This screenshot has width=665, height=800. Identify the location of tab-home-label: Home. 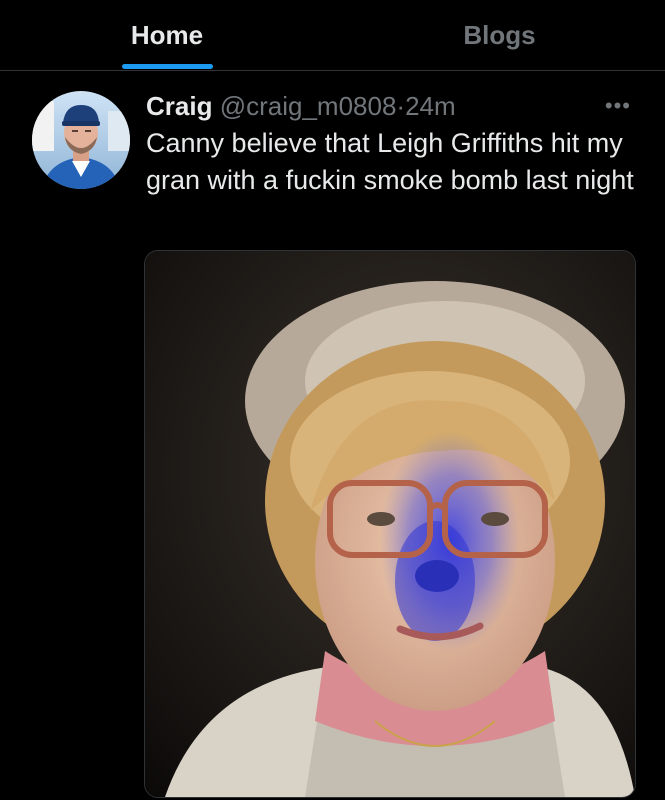
(167, 34).